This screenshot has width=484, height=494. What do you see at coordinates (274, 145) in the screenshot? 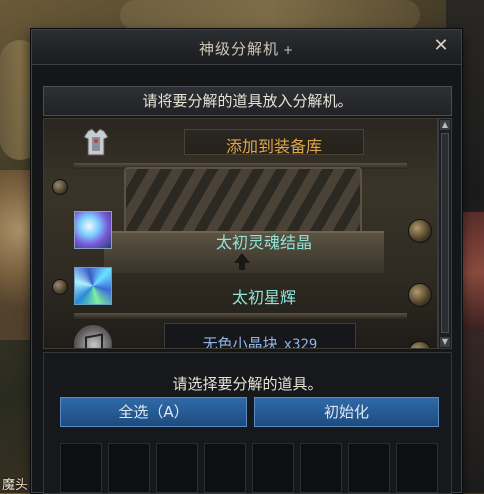
I see `add-to-storage-button: 添加到装备库` at bounding box center [274, 145].